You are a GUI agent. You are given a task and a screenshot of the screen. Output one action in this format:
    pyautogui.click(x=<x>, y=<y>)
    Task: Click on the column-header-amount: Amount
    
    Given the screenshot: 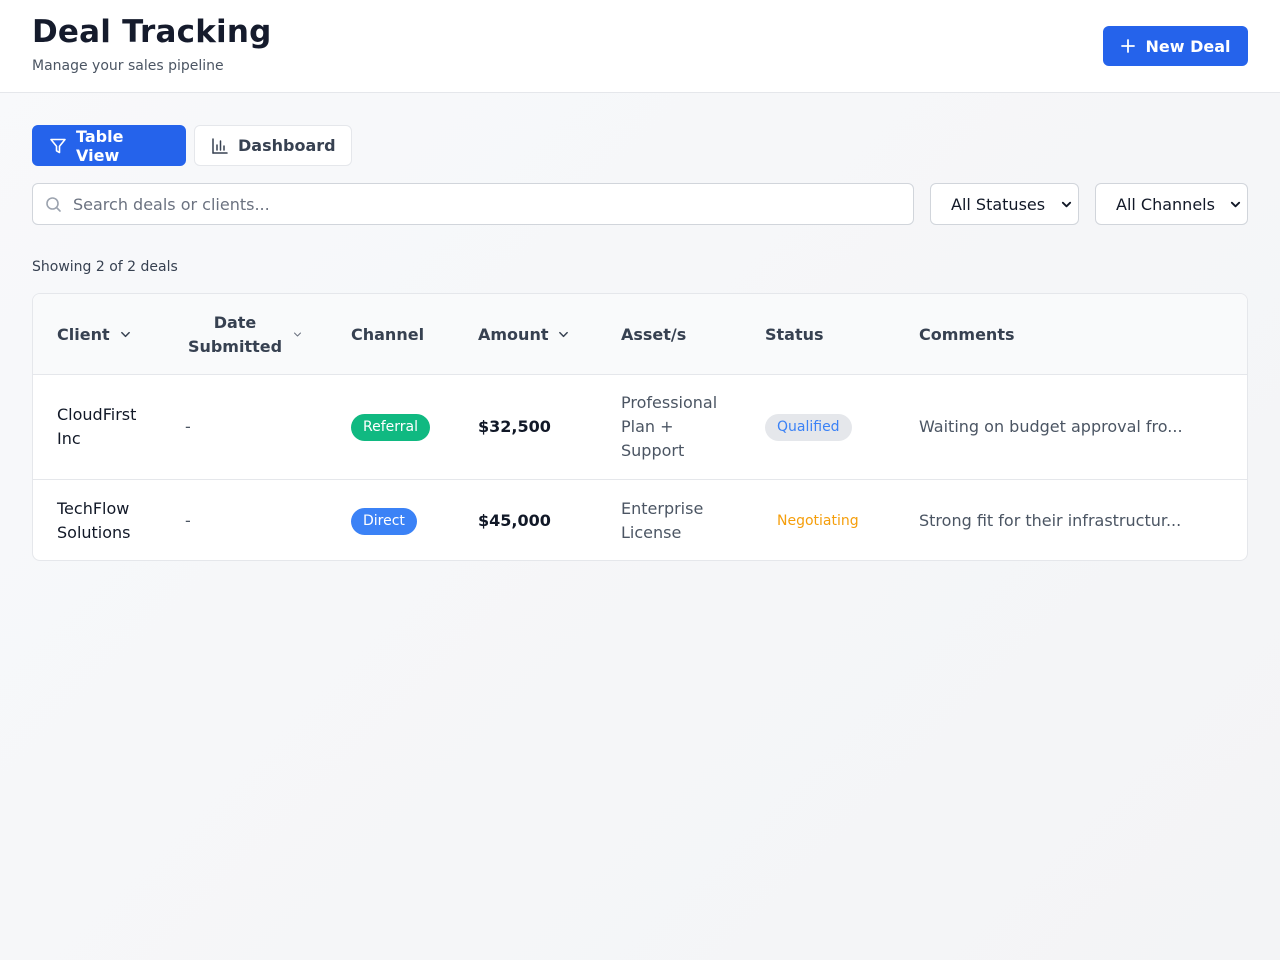 What is the action you would take?
    pyautogui.click(x=523, y=334)
    